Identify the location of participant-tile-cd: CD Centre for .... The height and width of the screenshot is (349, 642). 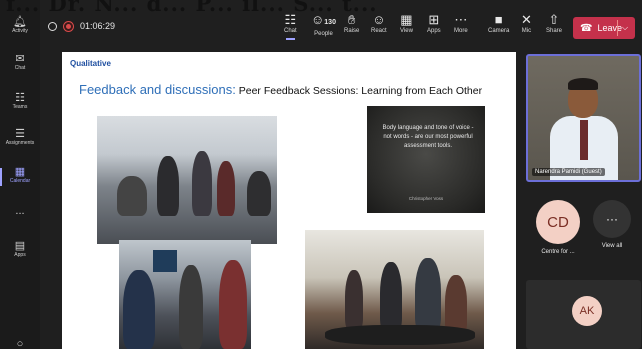
(558, 227).